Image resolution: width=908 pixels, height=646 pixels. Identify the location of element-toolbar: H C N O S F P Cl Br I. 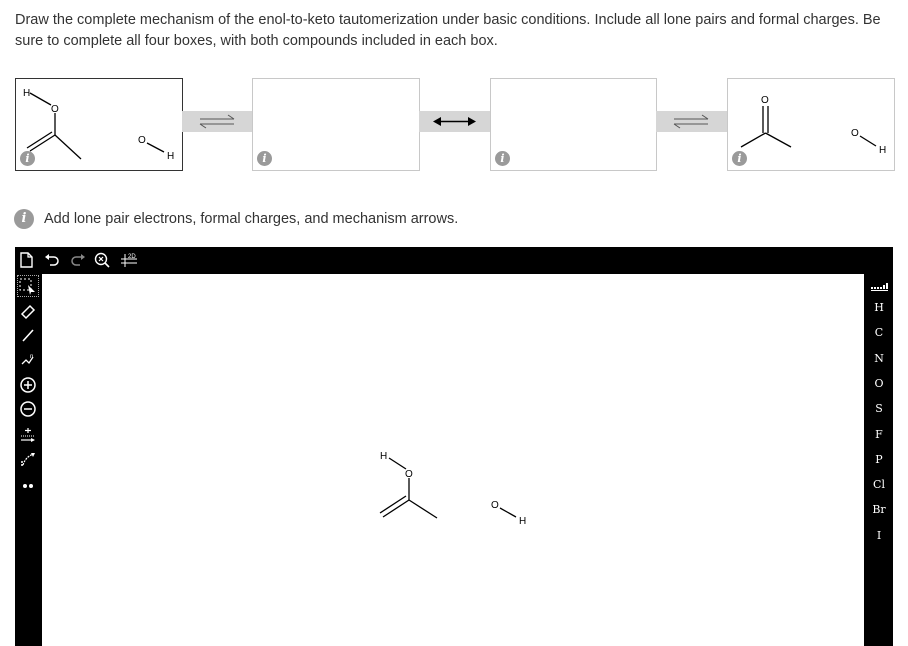
(879, 459).